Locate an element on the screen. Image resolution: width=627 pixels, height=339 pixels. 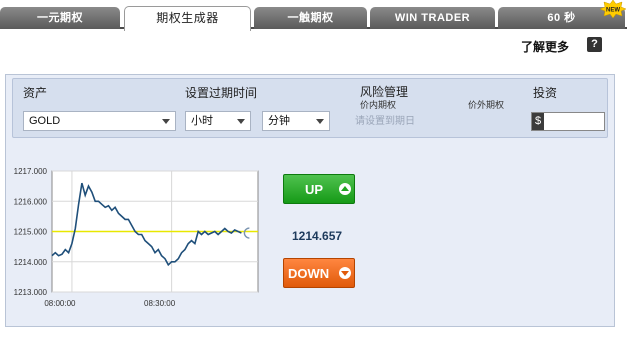
y-tick-label: 1215.000 is located at coordinates (31, 232).